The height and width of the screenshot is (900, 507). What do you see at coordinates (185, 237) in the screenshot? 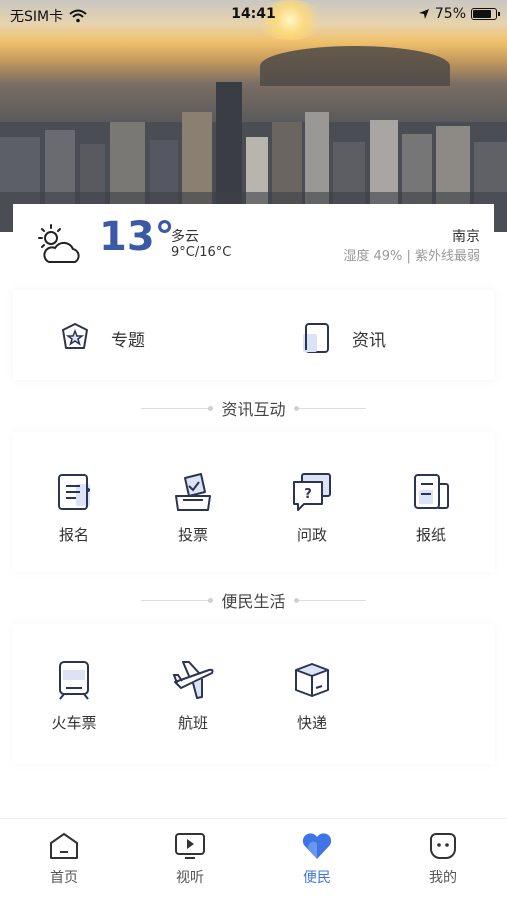
I see `weather-condition: 多云` at bounding box center [185, 237].